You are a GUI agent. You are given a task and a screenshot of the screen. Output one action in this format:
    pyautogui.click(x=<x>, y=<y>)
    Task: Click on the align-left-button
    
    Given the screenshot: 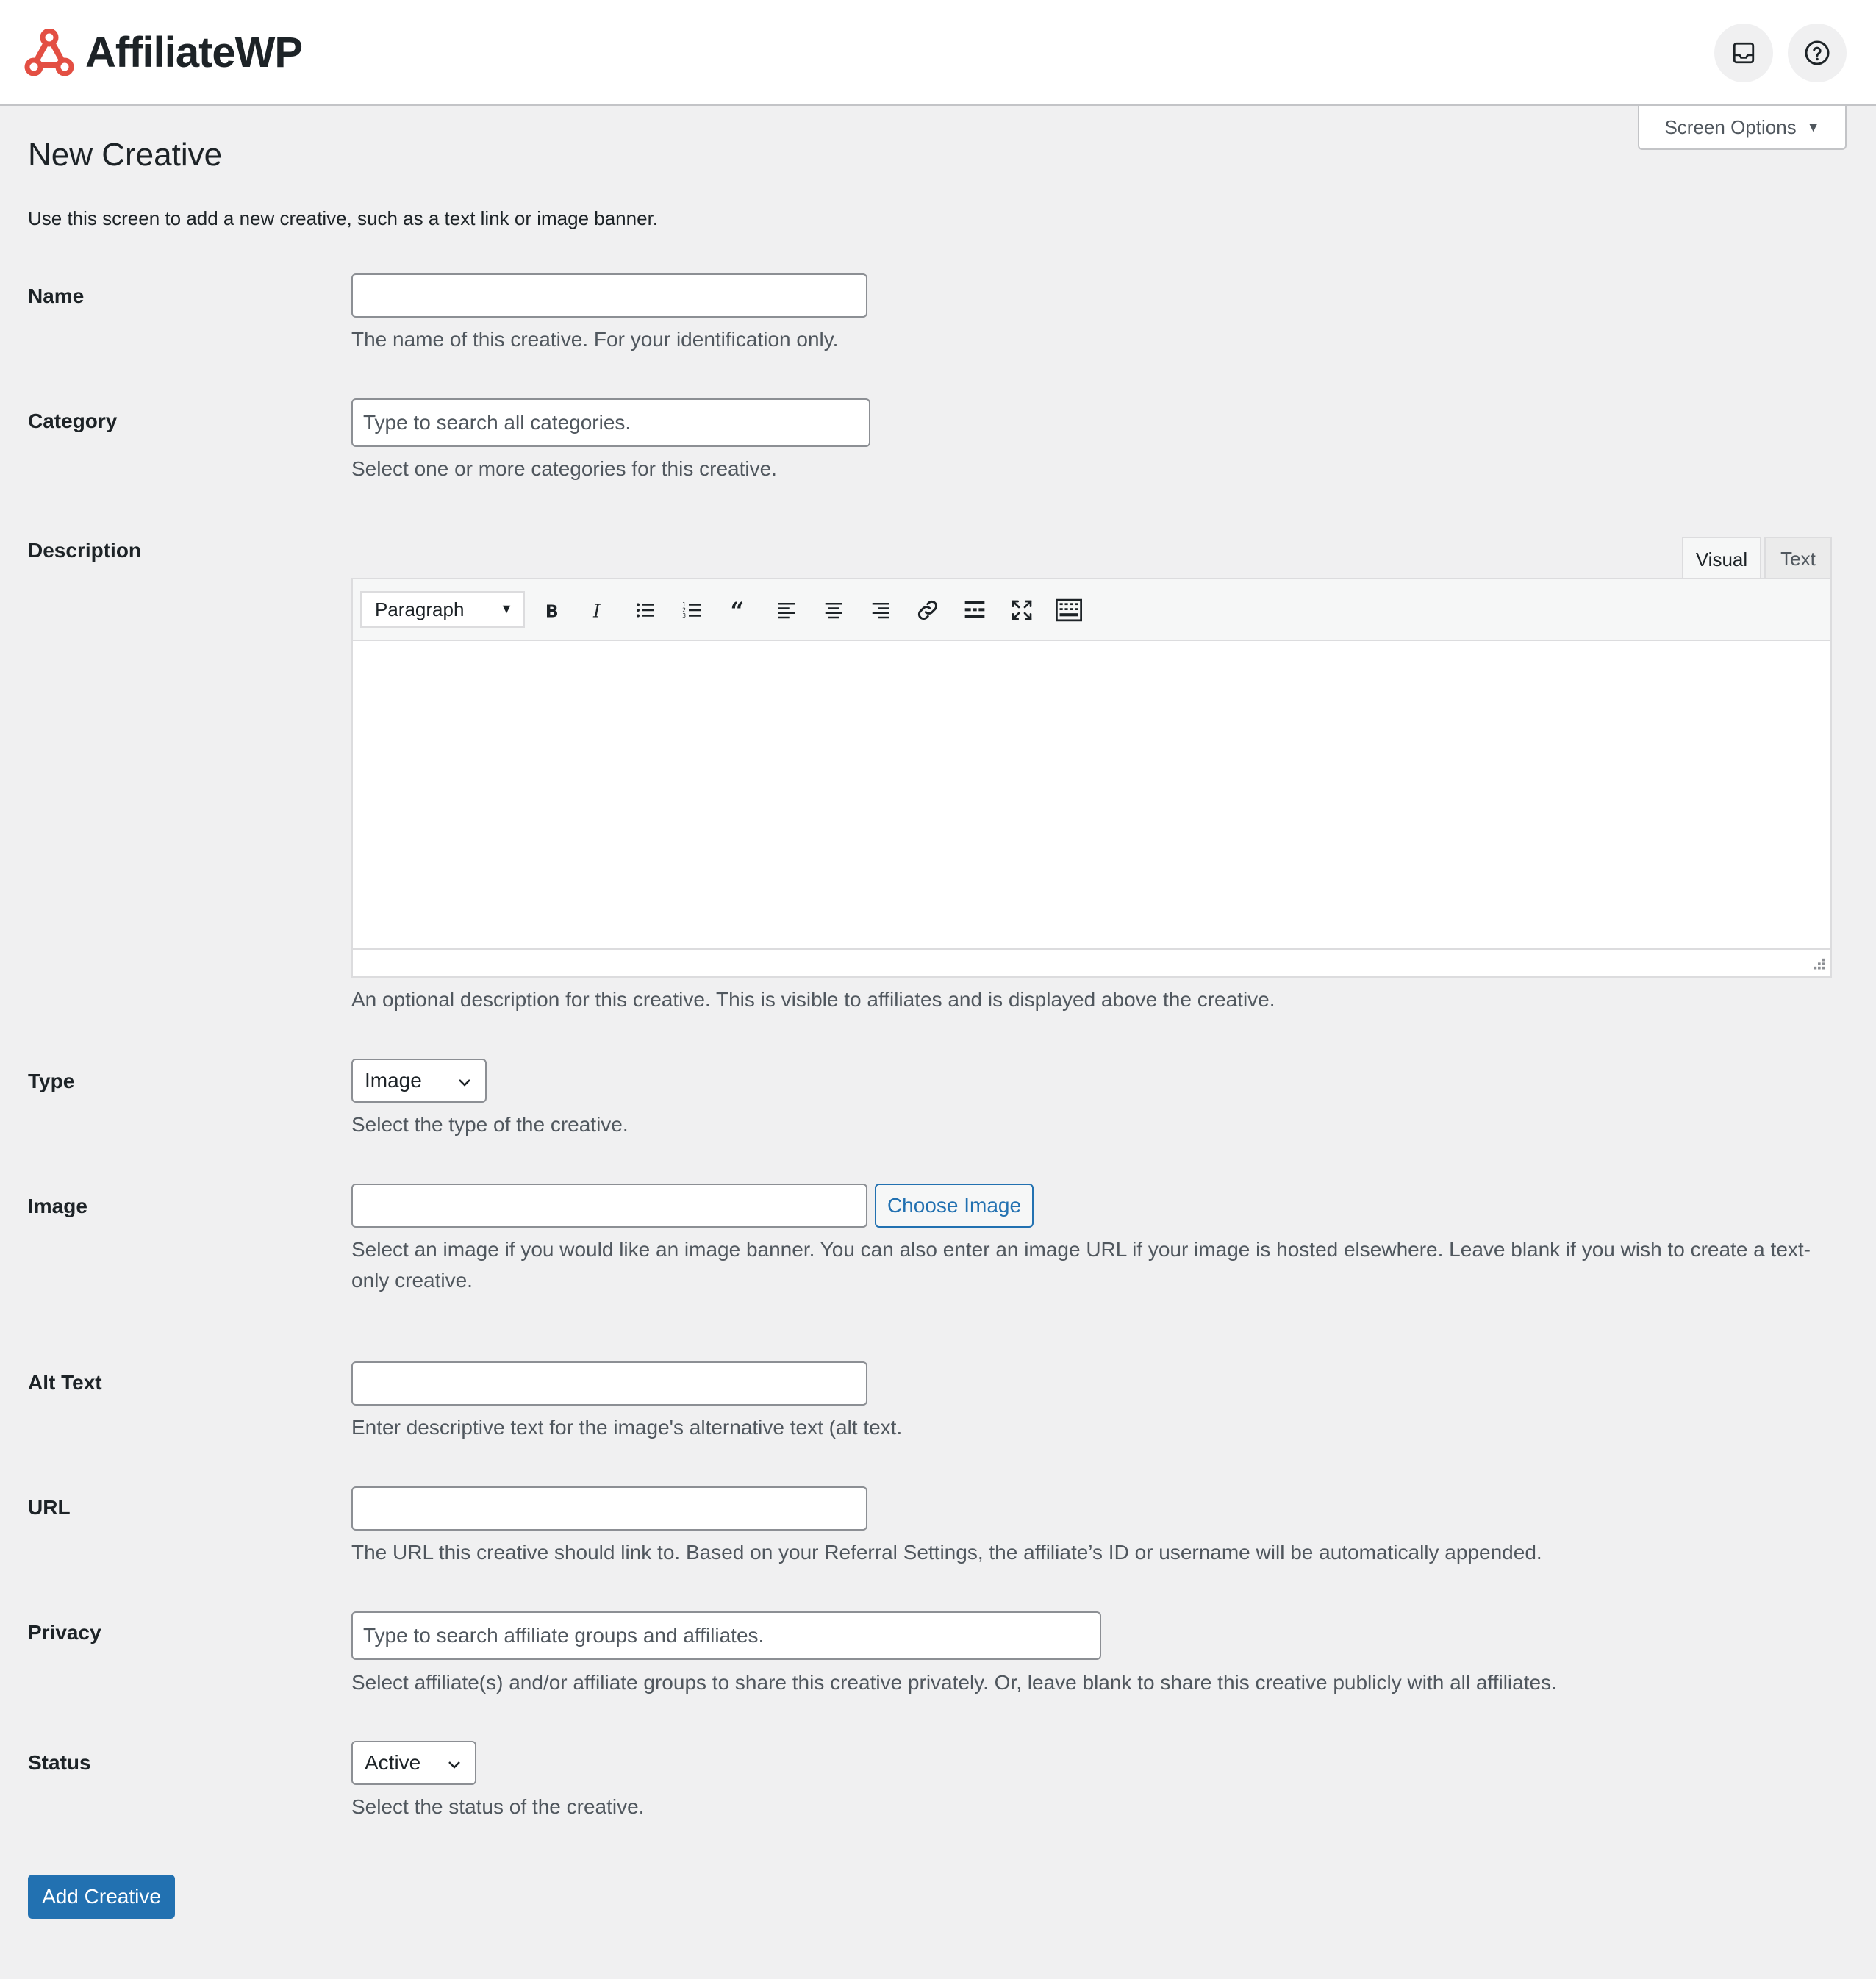 What is the action you would take?
    pyautogui.click(x=787, y=610)
    